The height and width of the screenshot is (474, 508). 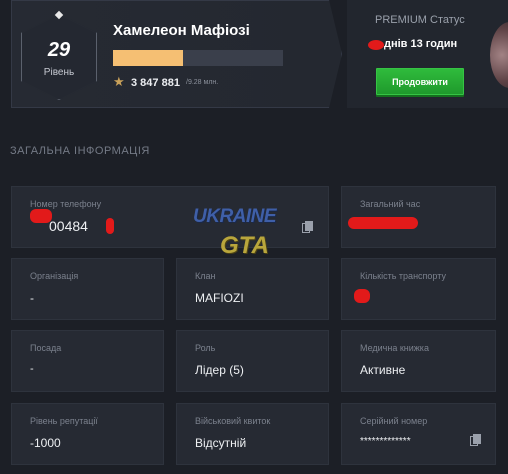 What do you see at coordinates (418, 434) in the screenshot?
I see `serial-number-card: Серійний номер *************` at bounding box center [418, 434].